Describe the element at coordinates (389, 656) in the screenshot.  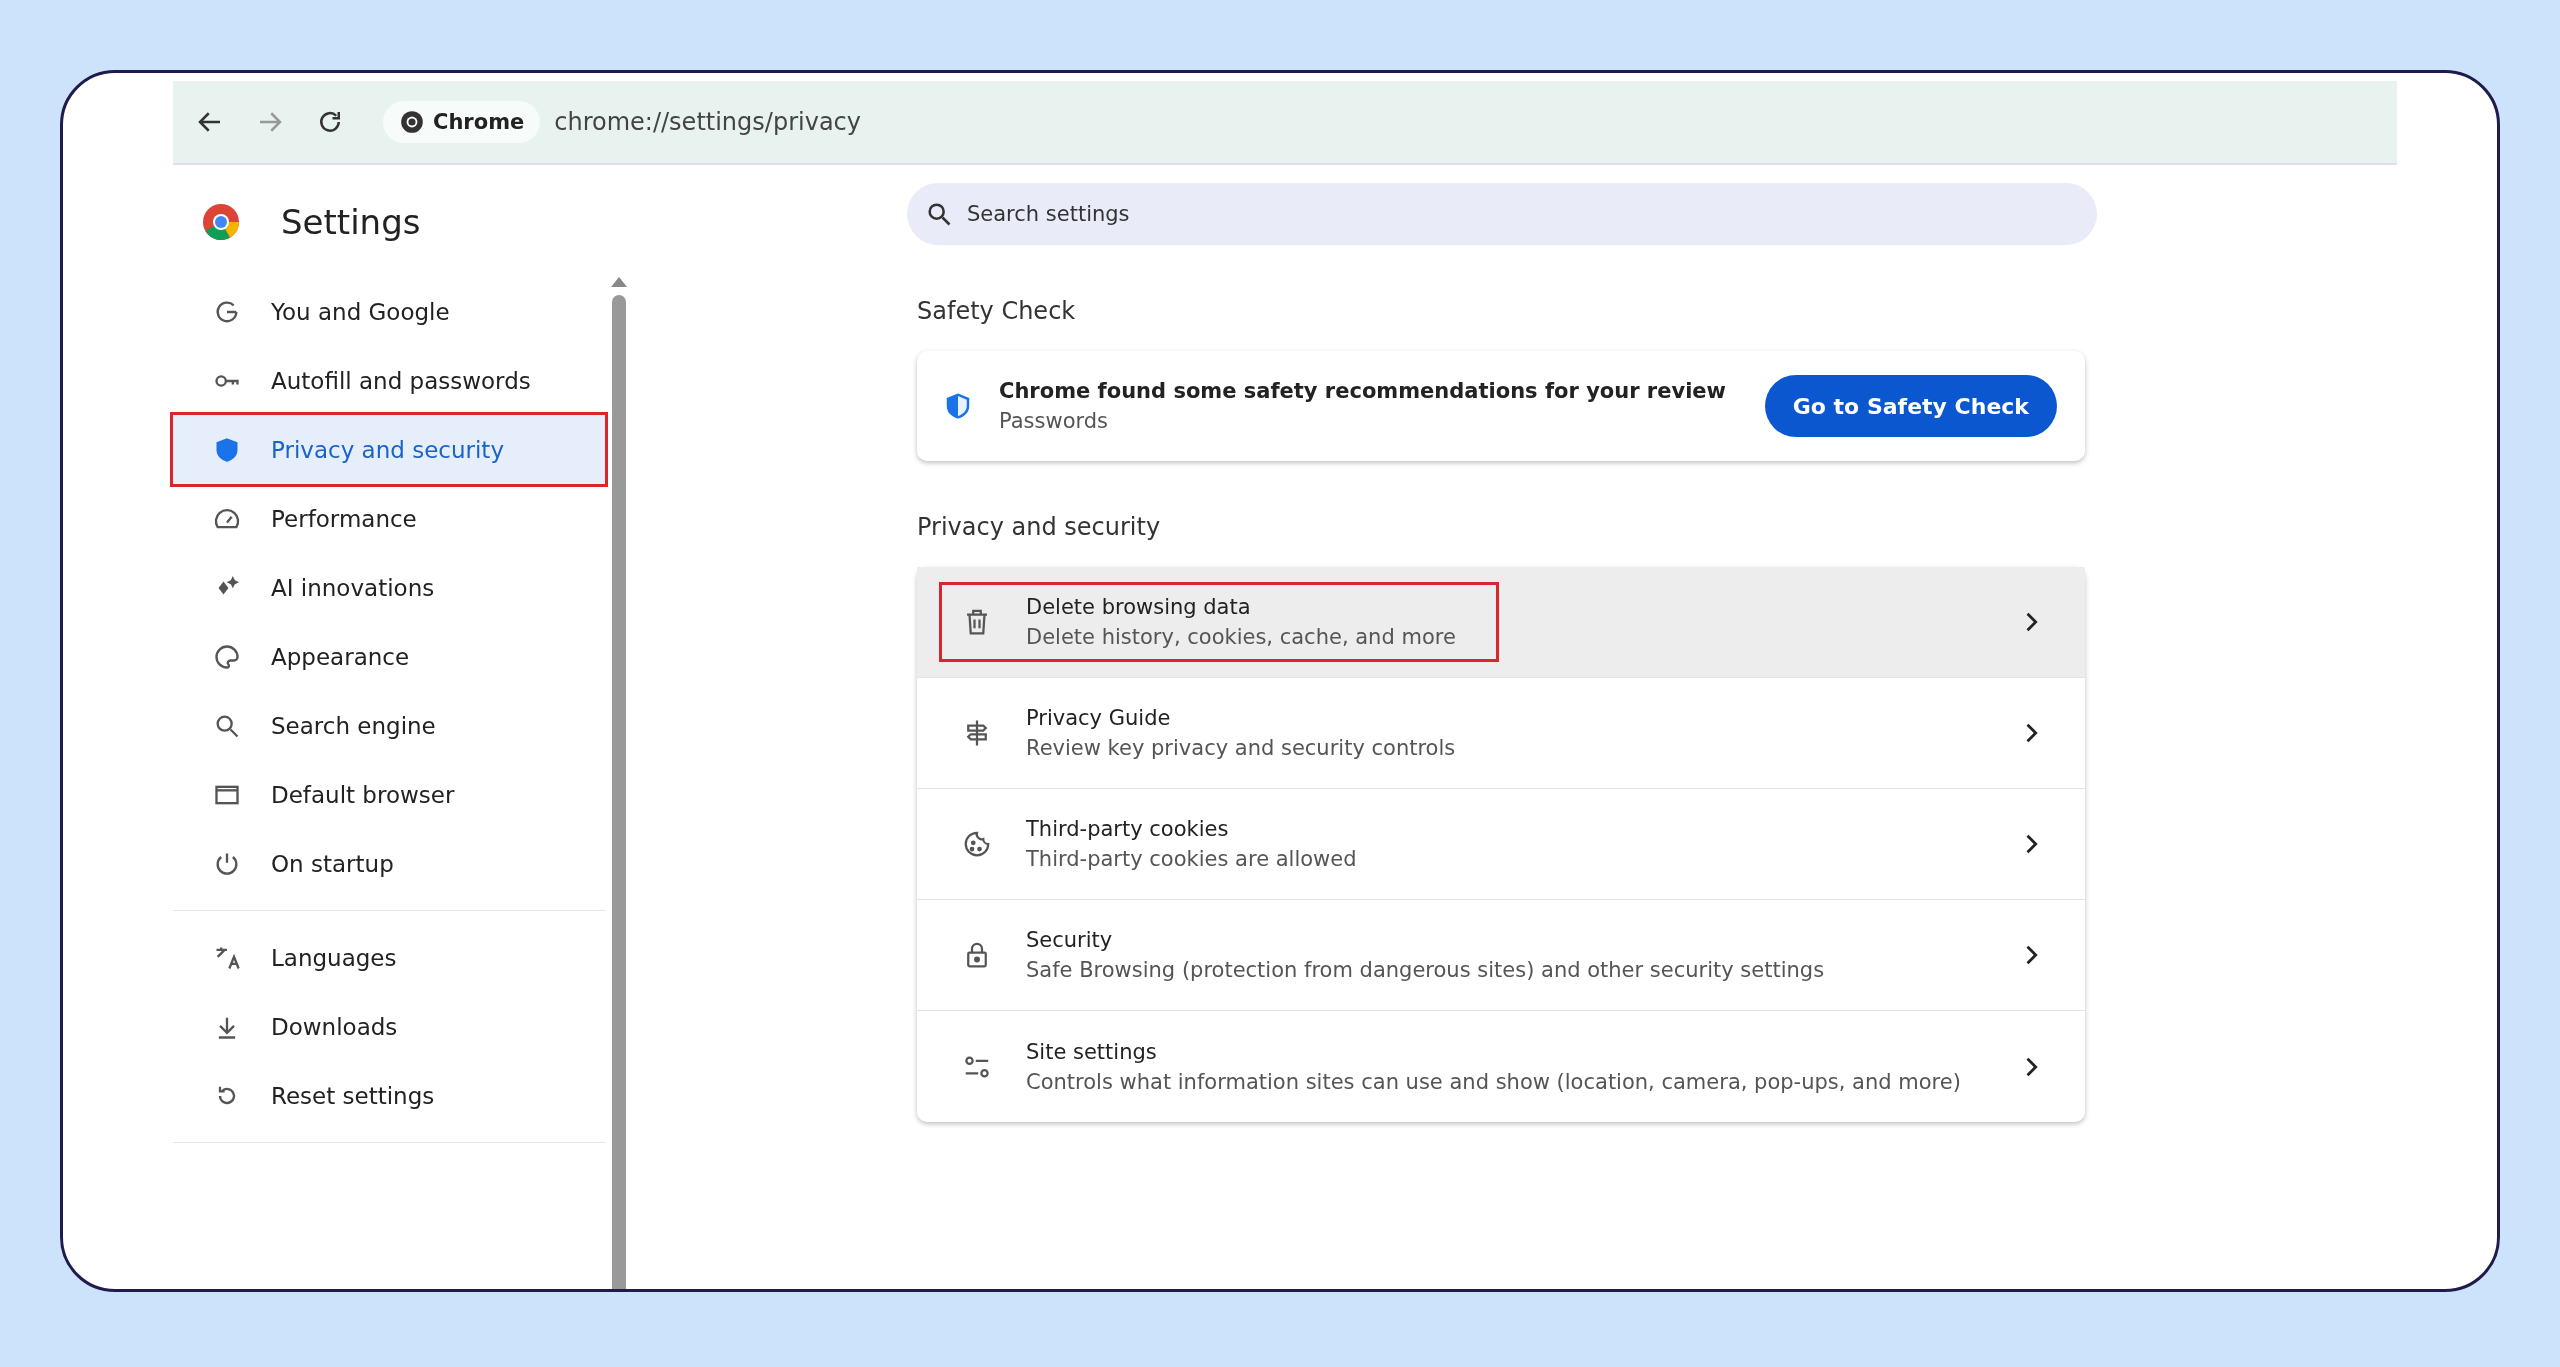
I see `sidebar-item: Appearance` at that location.